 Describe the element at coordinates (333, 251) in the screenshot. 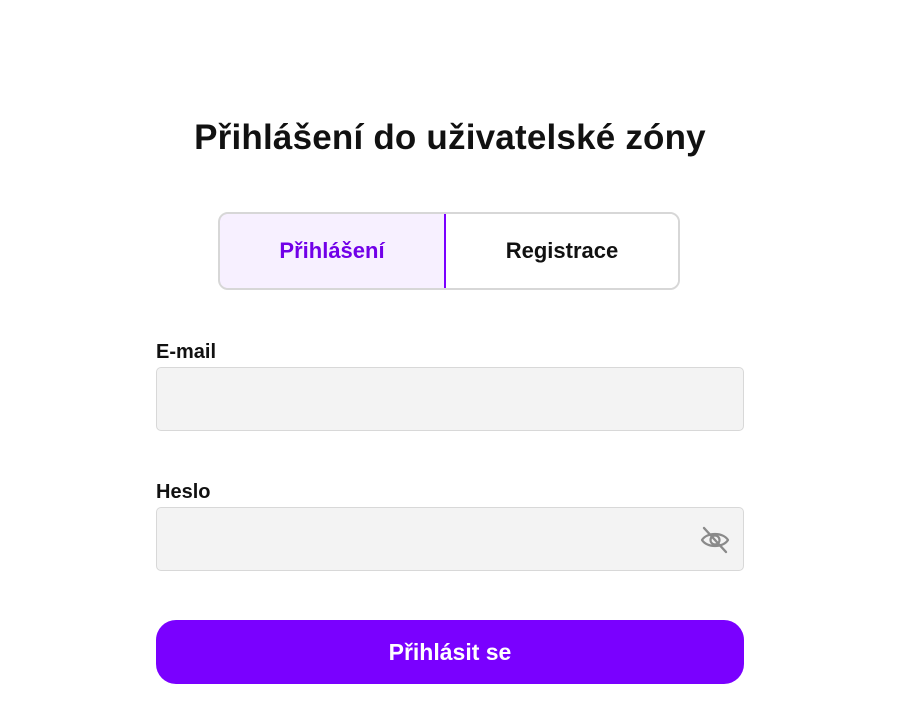

I see `tab-login: Přihlášení` at that location.